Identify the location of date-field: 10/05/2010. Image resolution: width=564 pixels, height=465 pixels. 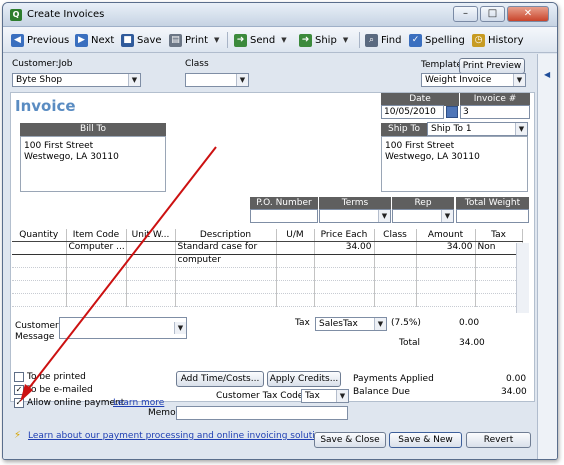
(412, 112).